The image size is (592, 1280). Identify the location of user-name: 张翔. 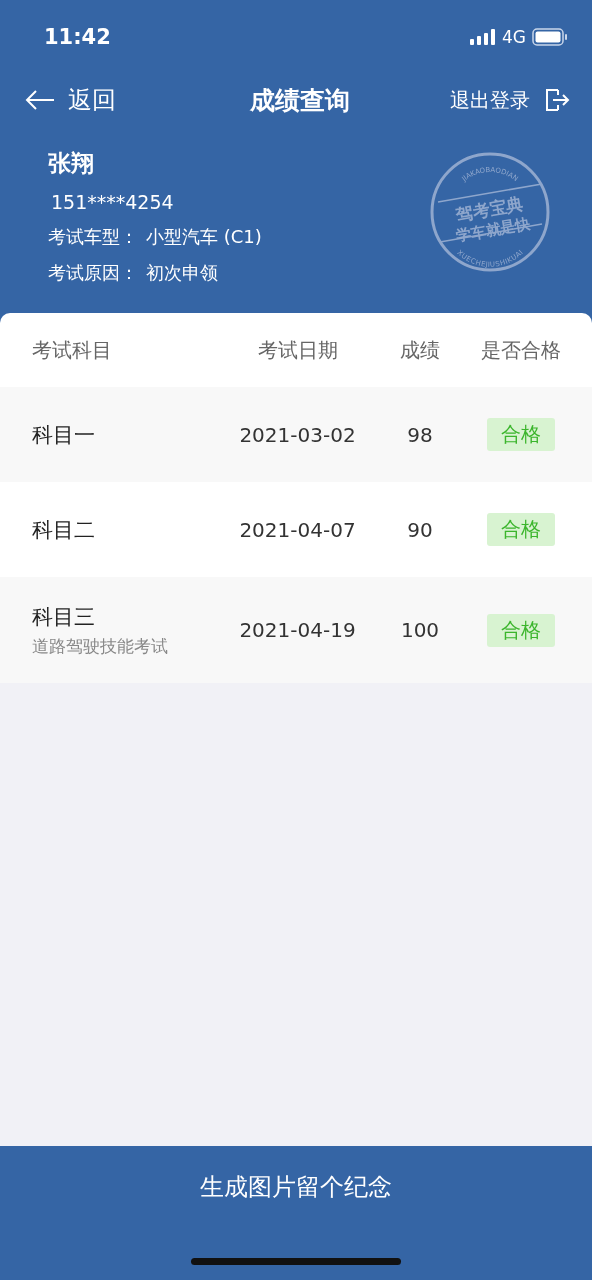
(71, 163).